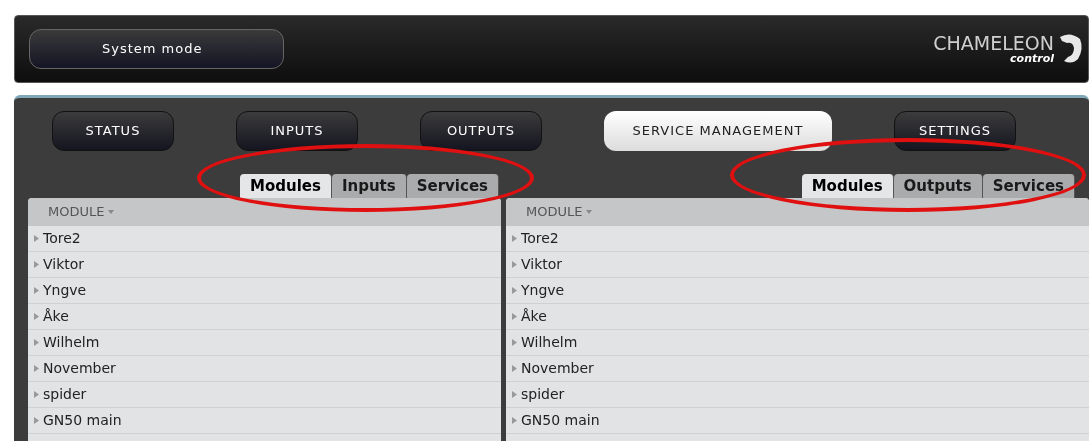  I want to click on nav-tab: OUTPUTS, so click(481, 131).